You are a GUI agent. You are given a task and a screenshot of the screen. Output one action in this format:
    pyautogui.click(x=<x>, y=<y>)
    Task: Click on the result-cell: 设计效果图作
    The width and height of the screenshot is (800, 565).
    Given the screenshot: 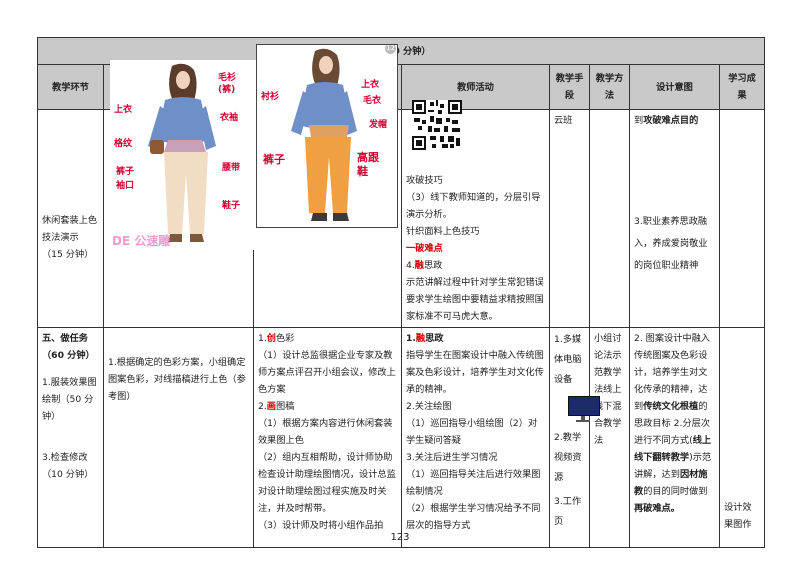 What is the action you would take?
    pyautogui.click(x=742, y=437)
    